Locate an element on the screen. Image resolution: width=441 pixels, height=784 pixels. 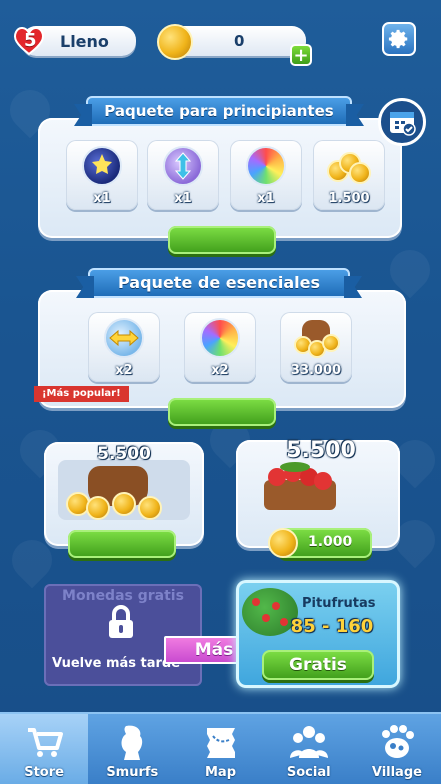
coins-offer-image is located at coordinates (124, 490).